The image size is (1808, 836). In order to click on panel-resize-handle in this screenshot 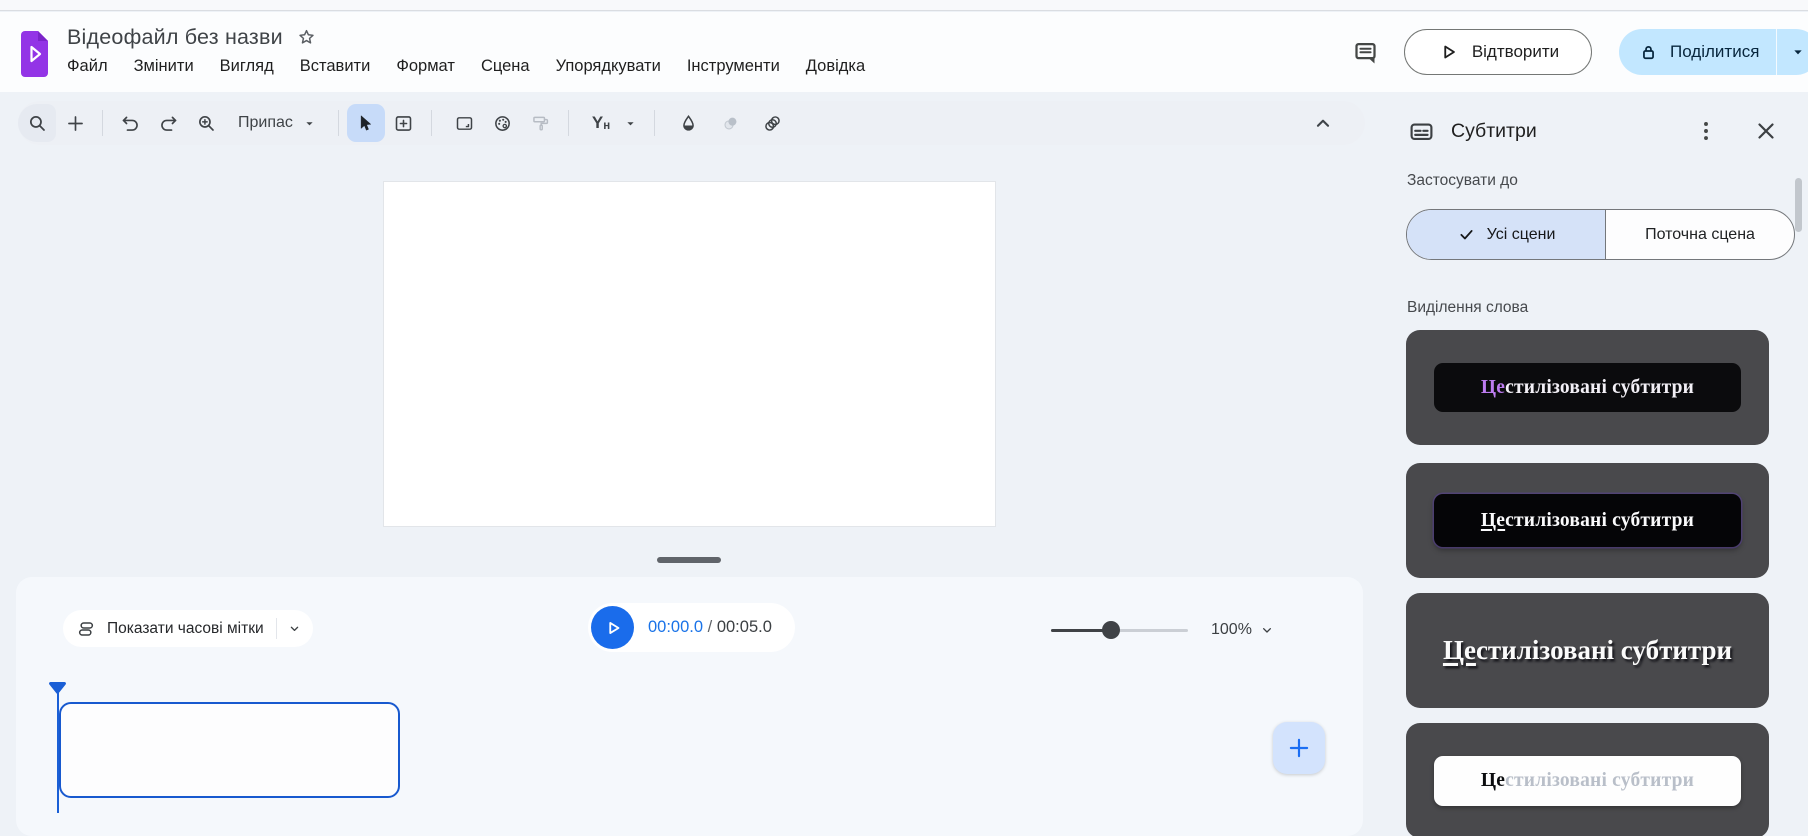, I will do `click(689, 560)`.